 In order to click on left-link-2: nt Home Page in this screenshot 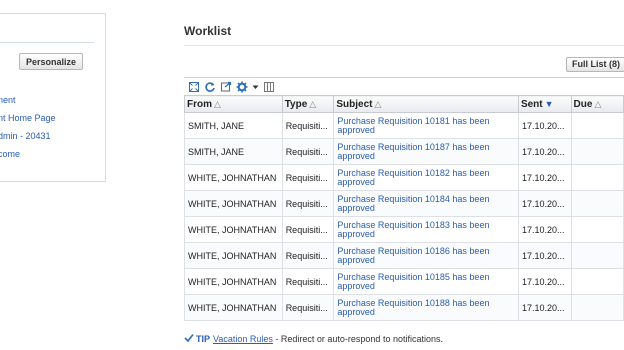, I will do `click(28, 122)`.